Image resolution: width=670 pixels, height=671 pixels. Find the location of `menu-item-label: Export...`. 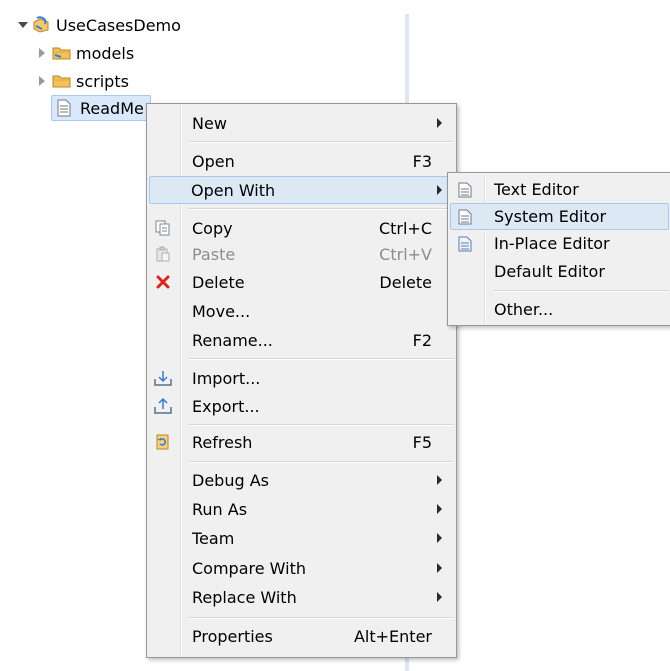

menu-item-label: Export... is located at coordinates (226, 406).